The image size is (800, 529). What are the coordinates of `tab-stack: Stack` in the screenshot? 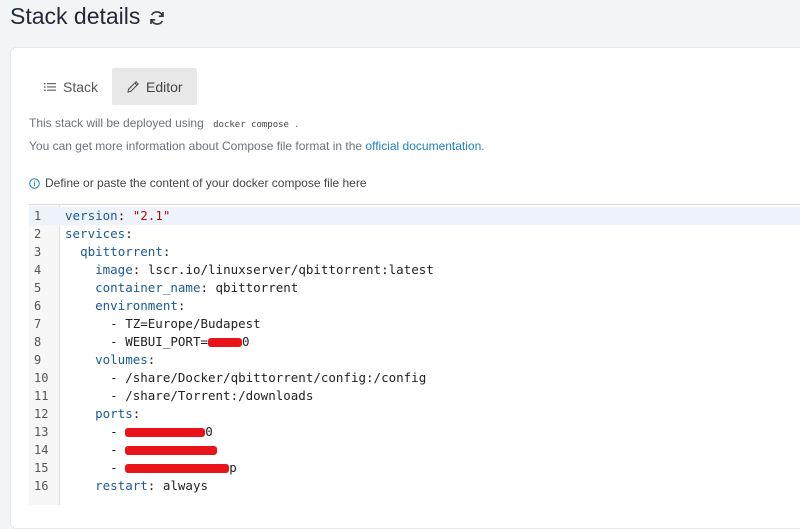 It's located at (70, 86).